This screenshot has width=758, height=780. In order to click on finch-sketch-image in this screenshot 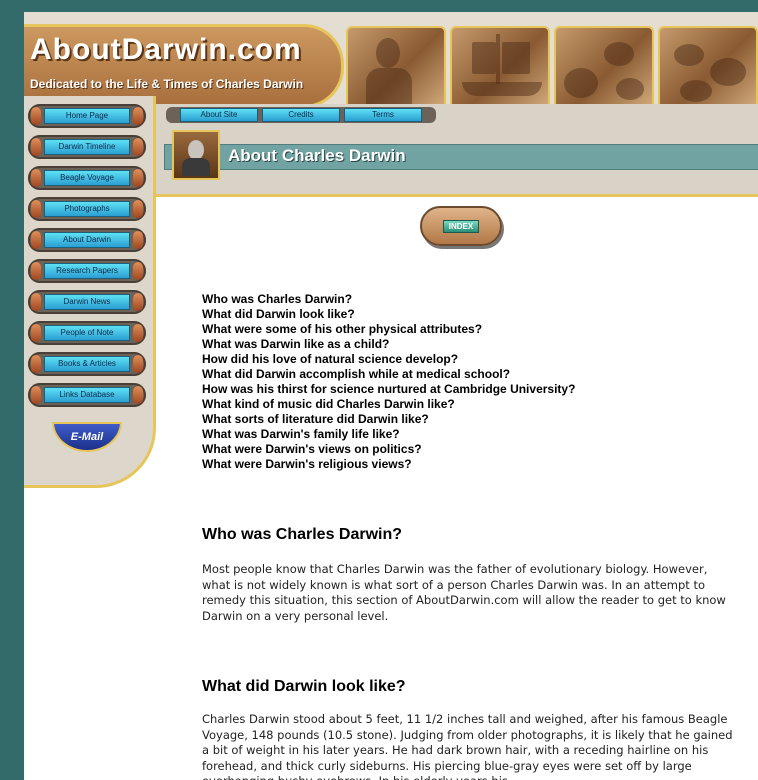, I will do `click(708, 68)`.